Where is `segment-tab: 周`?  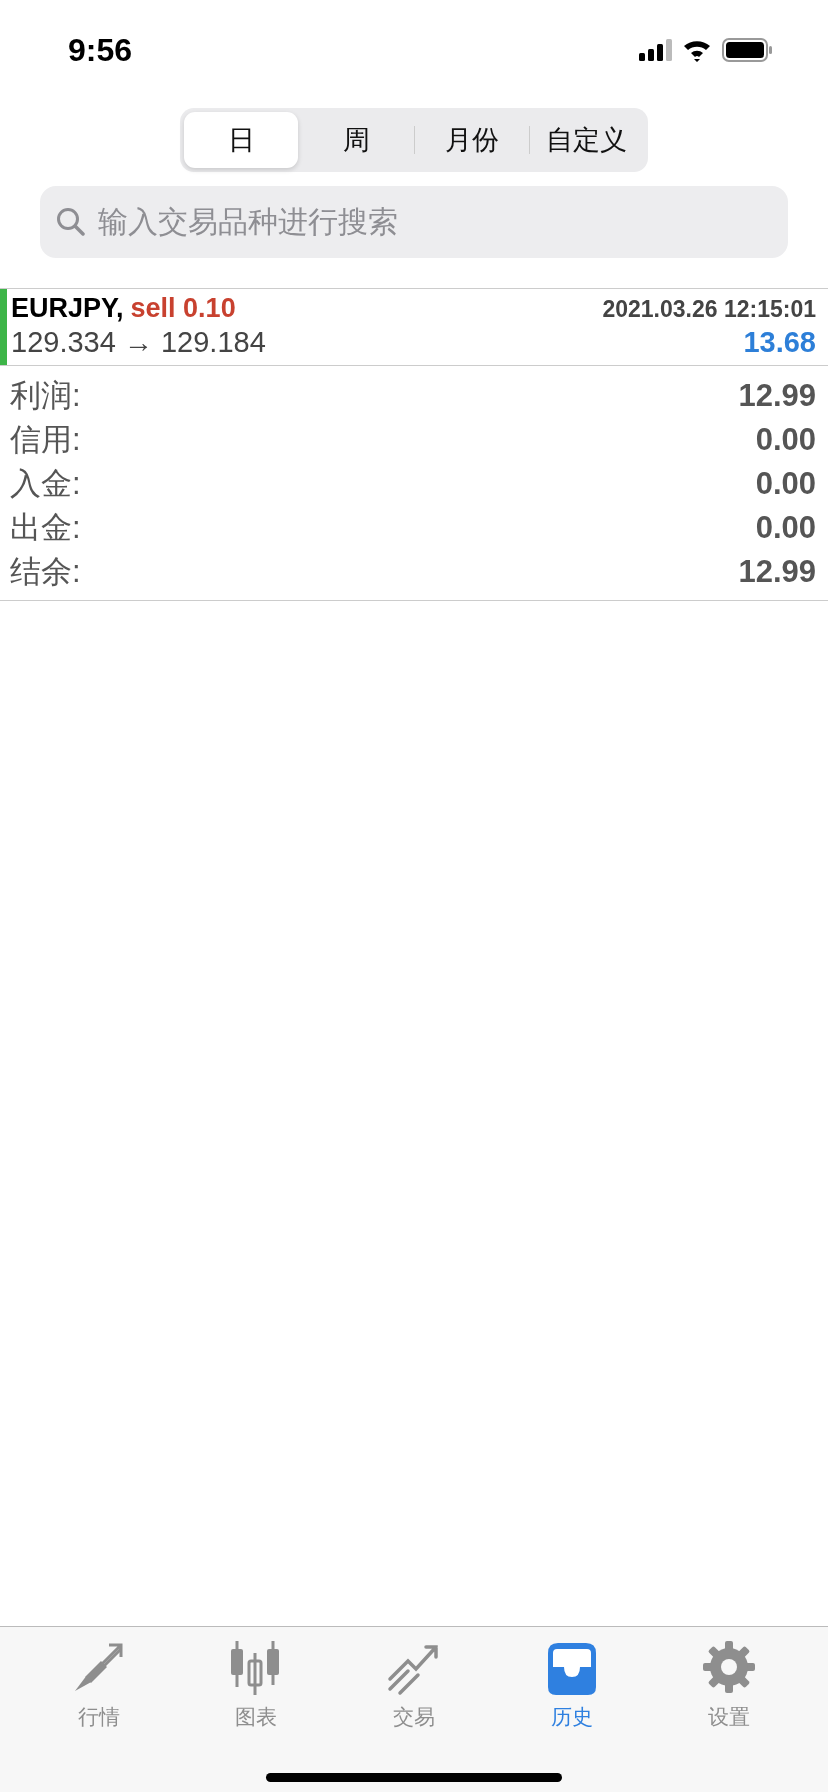
segment-tab: 周 is located at coordinates (356, 140).